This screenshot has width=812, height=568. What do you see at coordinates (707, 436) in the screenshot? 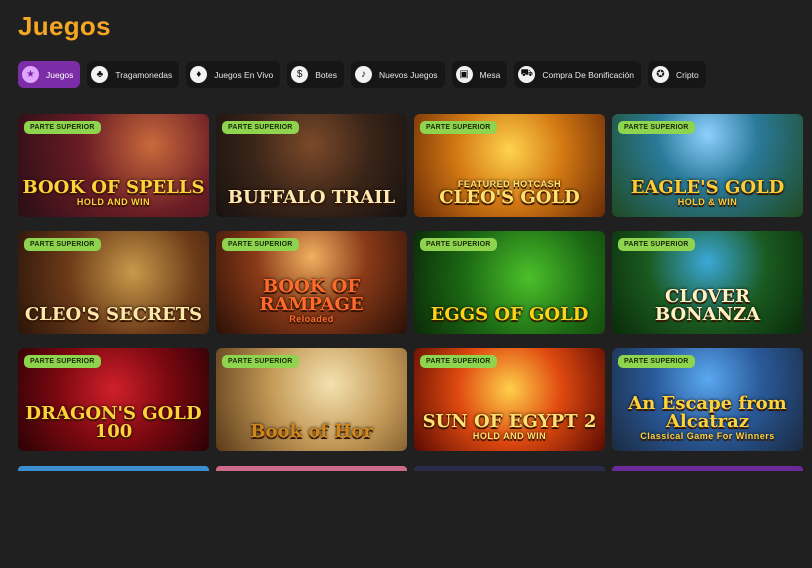
I see `game-subtitle: Classical Game For Winners` at bounding box center [707, 436].